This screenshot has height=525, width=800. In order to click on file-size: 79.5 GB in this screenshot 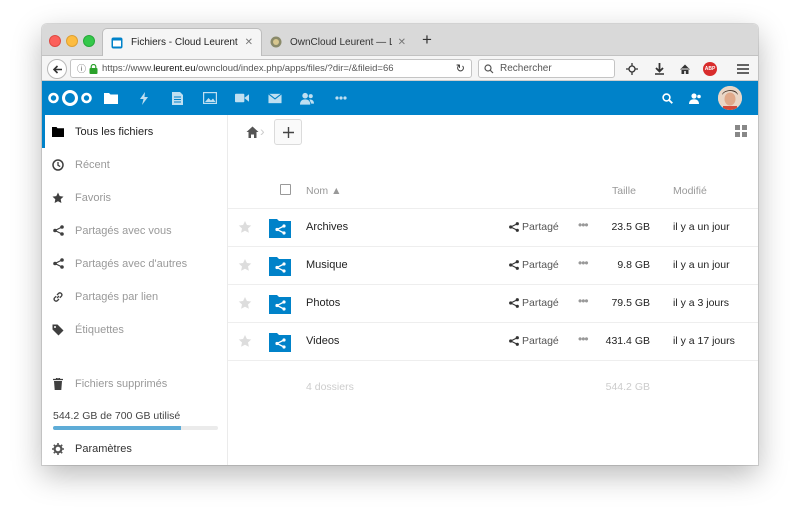, I will do `click(630, 303)`.